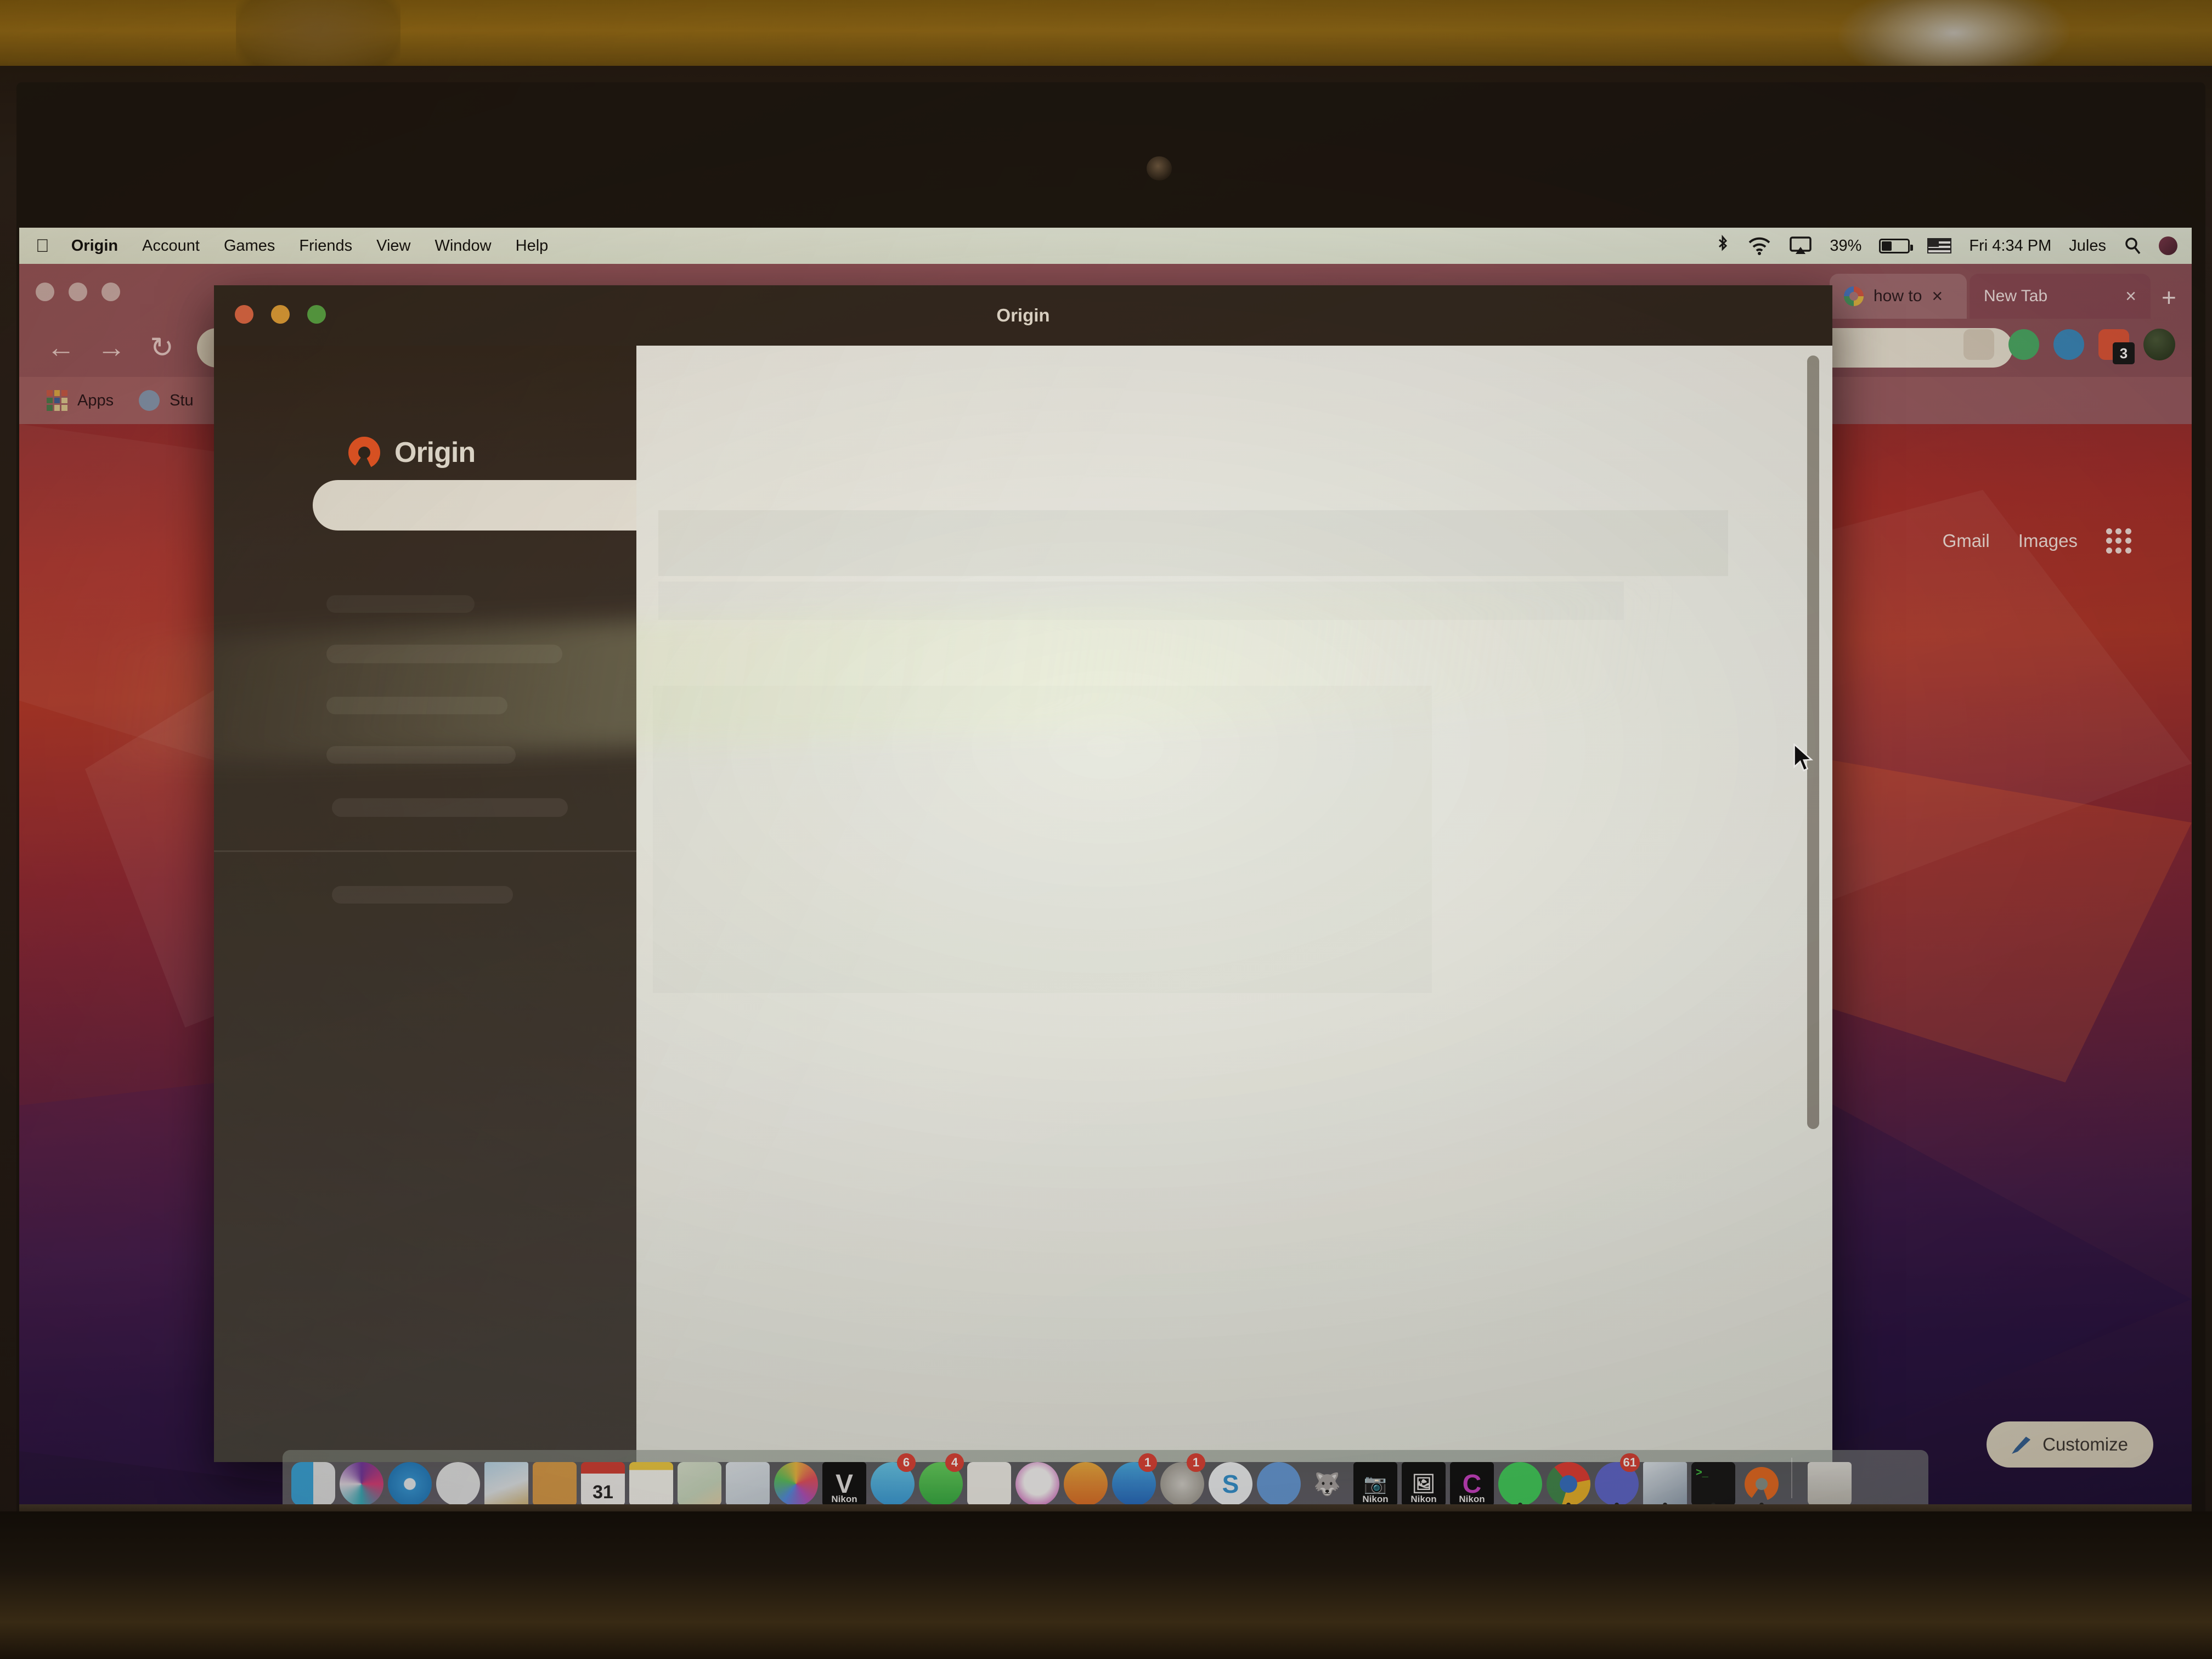 The image size is (2212, 1659). What do you see at coordinates (1182, 1479) in the screenshot?
I see `dock-item-system-preferences: 1` at bounding box center [1182, 1479].